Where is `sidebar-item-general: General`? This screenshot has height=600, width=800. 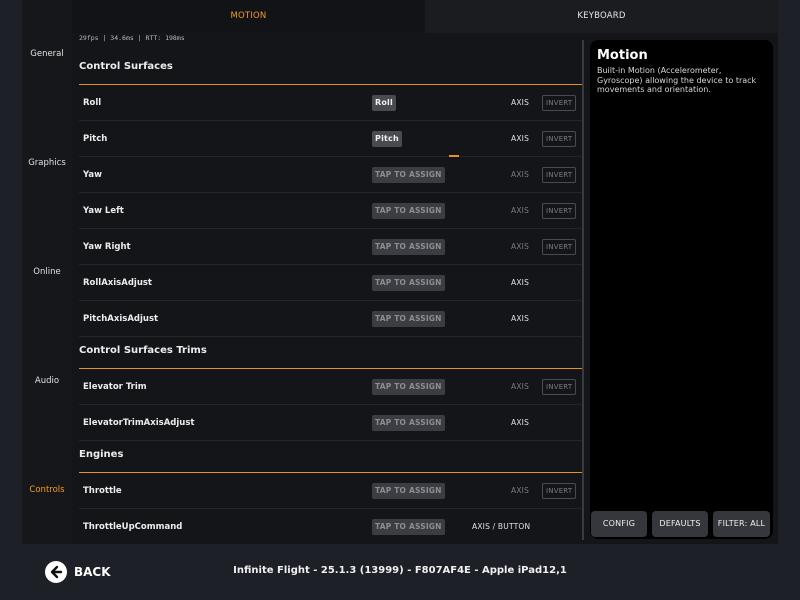
sidebar-item-general: General is located at coordinates (47, 54).